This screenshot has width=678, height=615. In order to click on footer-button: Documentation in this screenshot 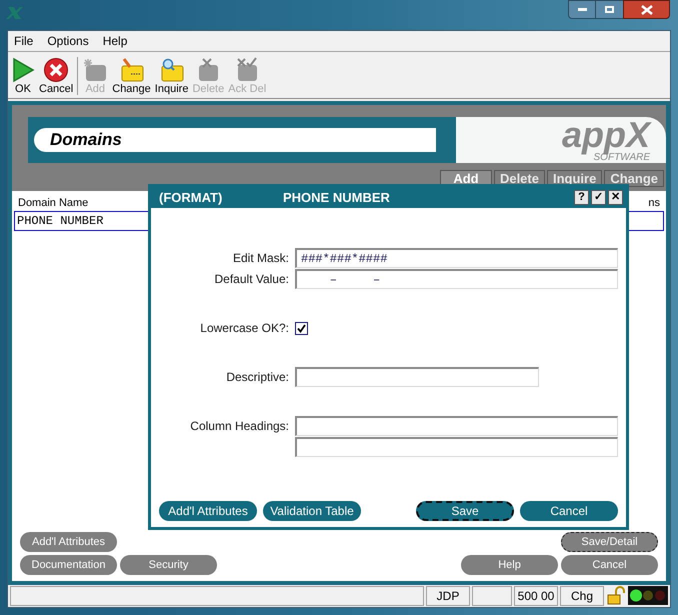, I will do `click(68, 565)`.